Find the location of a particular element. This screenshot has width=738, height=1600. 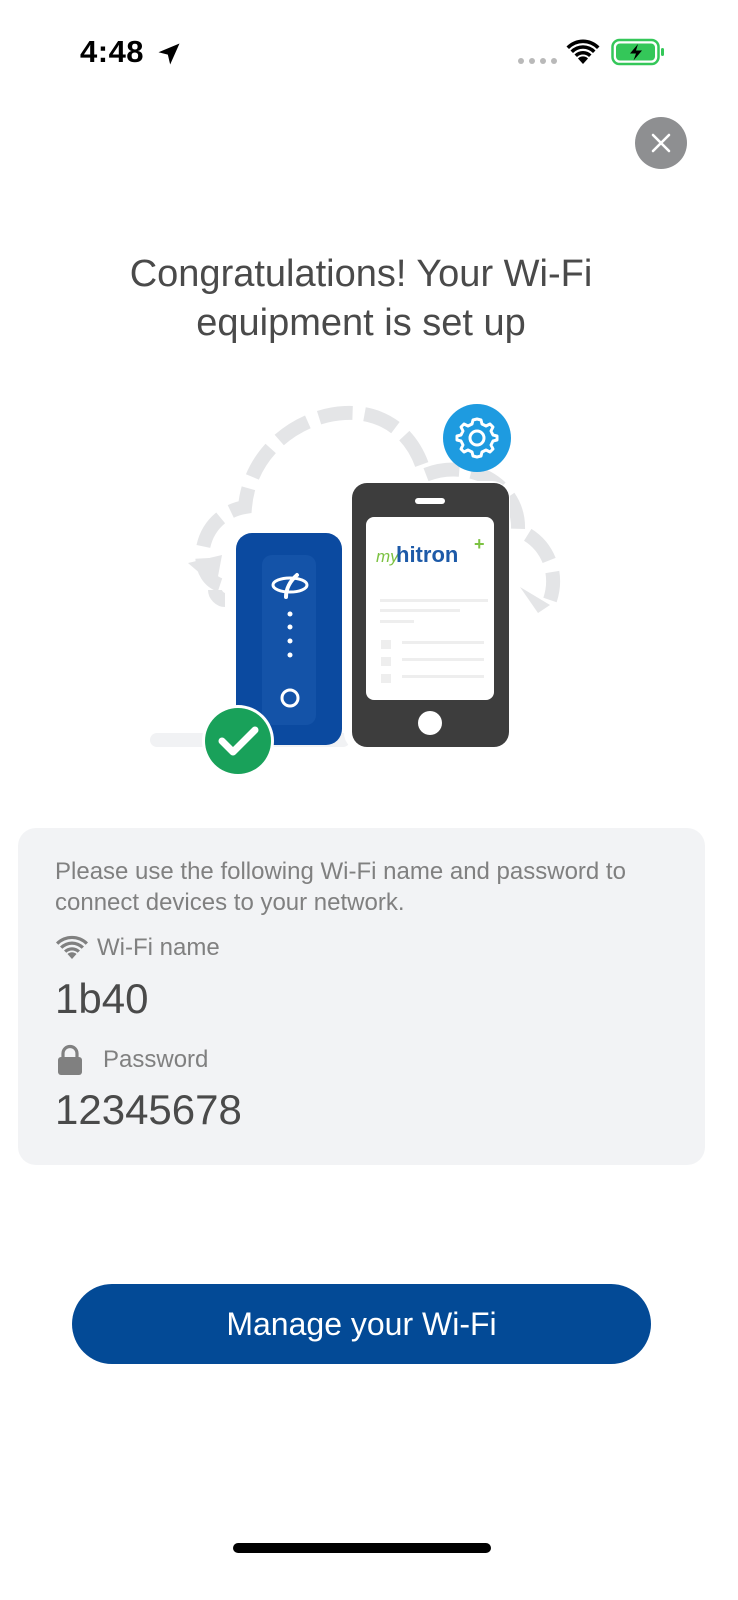

checkmark-icon is located at coordinates (238, 741).